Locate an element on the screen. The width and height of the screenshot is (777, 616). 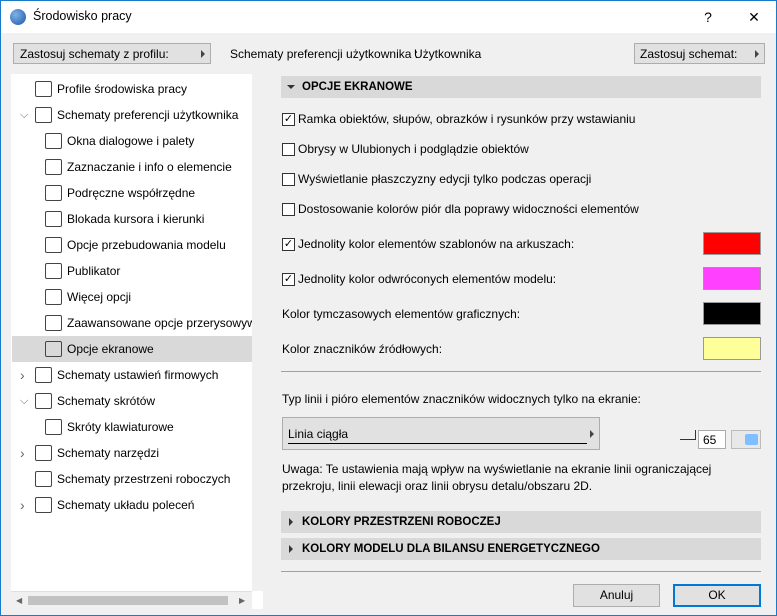
tree-item: › Schematy narzędzi is located at coordinates (132, 453).